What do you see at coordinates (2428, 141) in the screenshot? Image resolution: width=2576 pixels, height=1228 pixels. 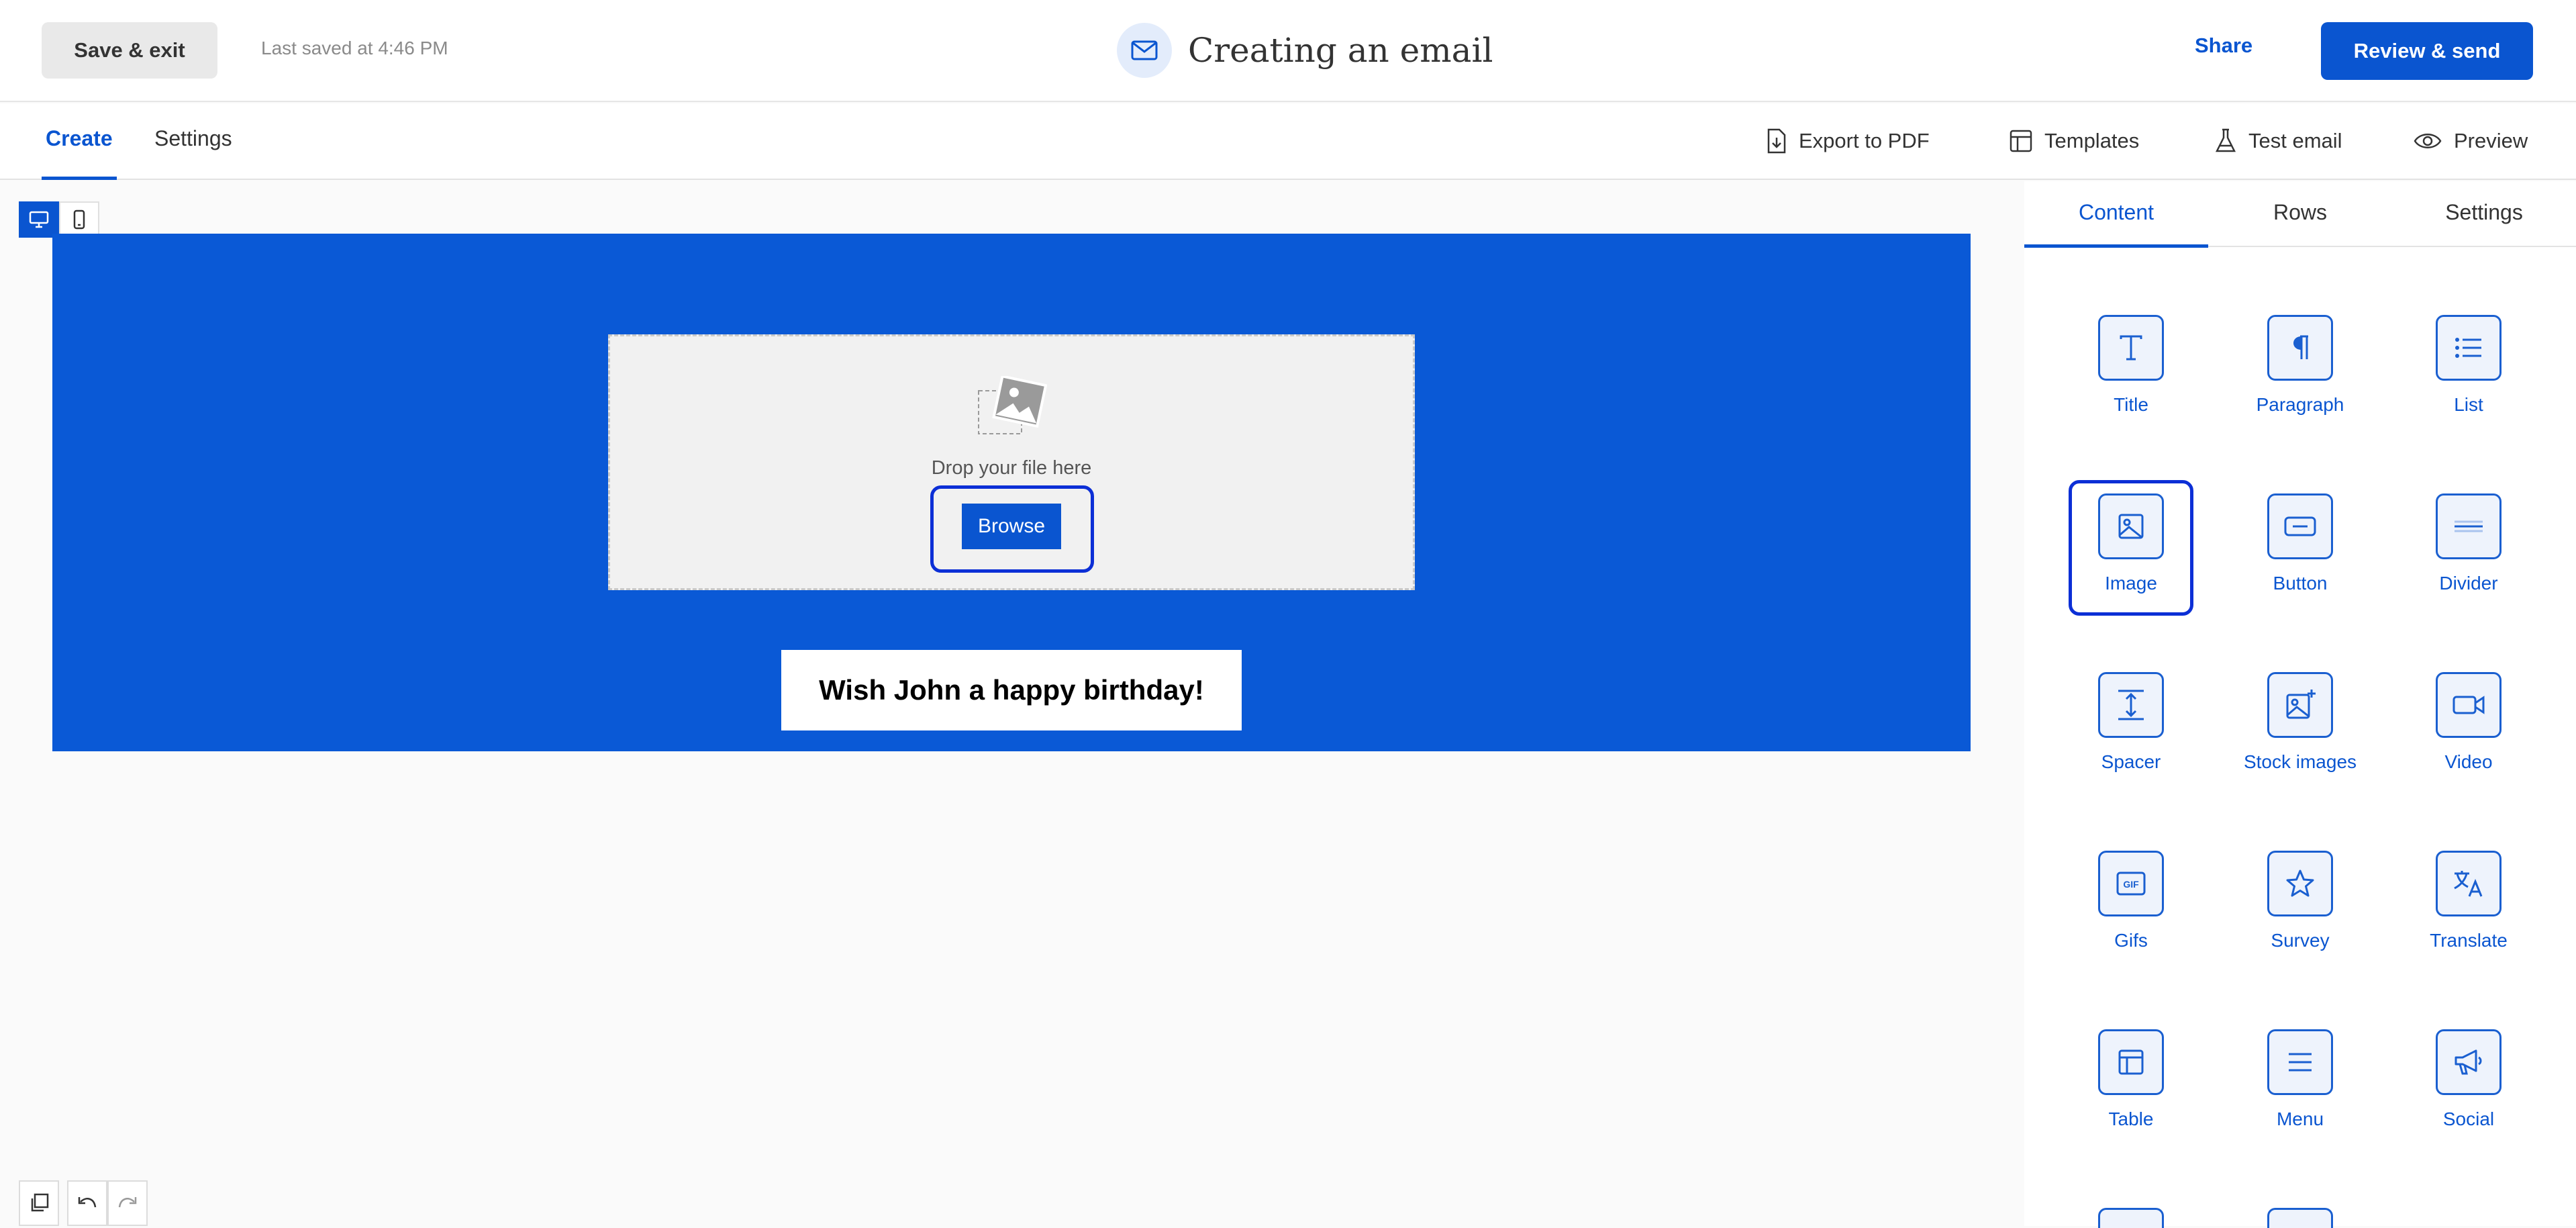 I see `eye-icon` at bounding box center [2428, 141].